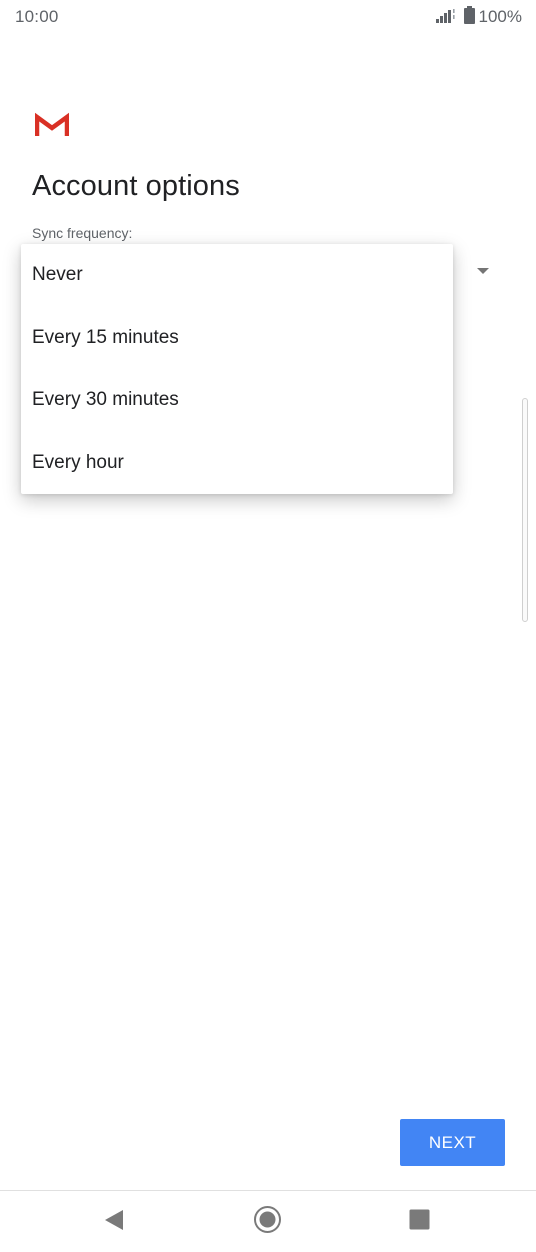 This screenshot has width=536, height=1252. Describe the element at coordinates (52, 125) in the screenshot. I see `gmail-logo` at that location.